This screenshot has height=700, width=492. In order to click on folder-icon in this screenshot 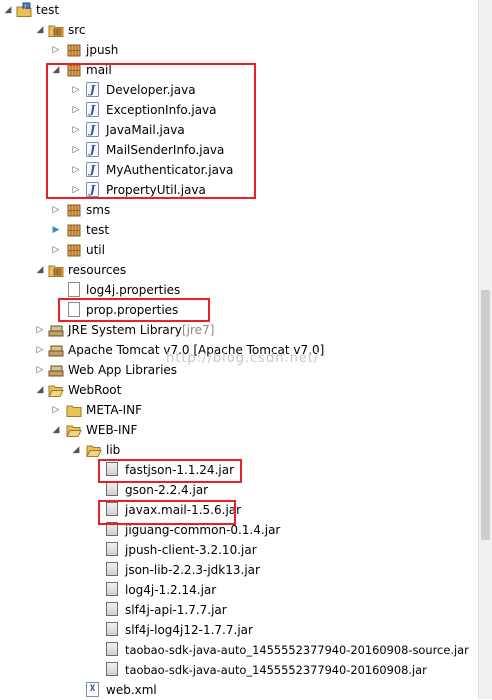, I will do `click(74, 411)`.